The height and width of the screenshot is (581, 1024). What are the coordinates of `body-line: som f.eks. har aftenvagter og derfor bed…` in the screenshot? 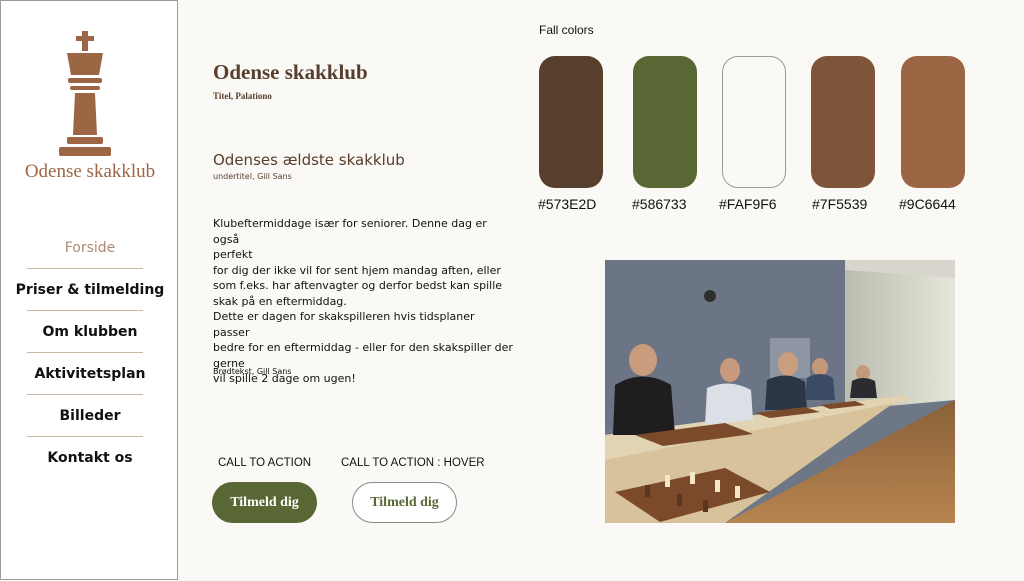 It's located at (358, 285).